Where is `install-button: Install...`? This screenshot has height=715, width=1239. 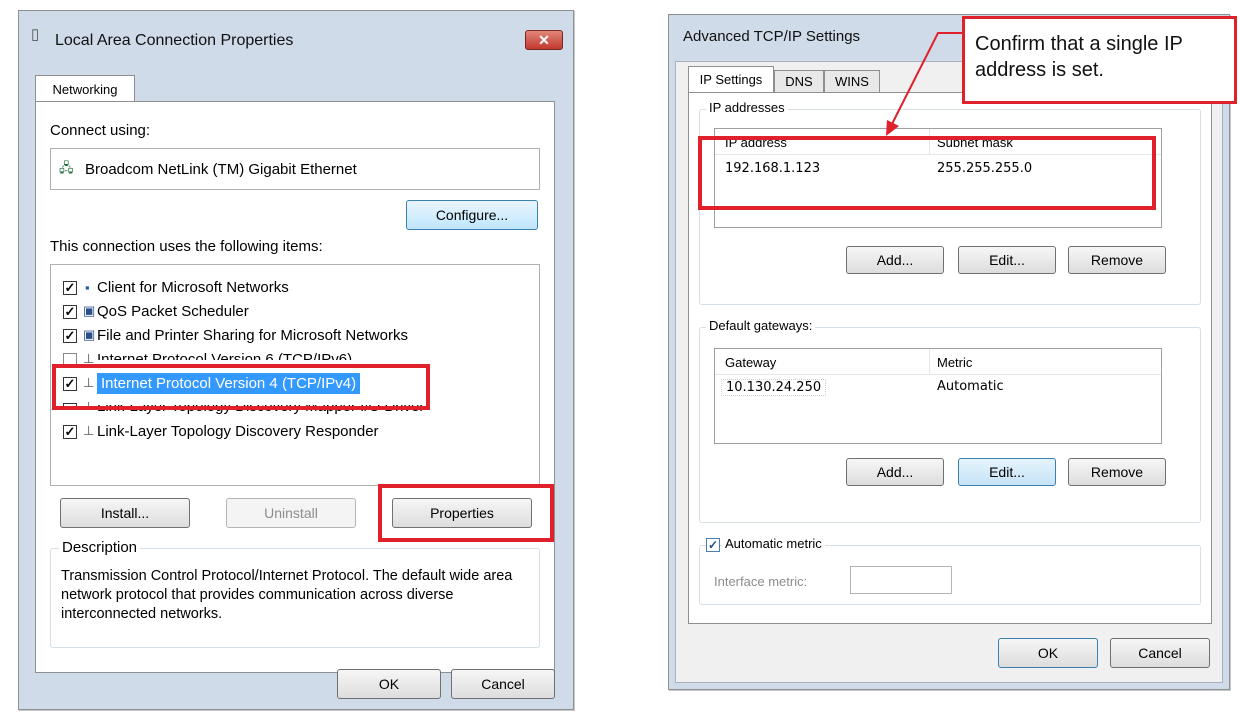
install-button: Install... is located at coordinates (125, 513).